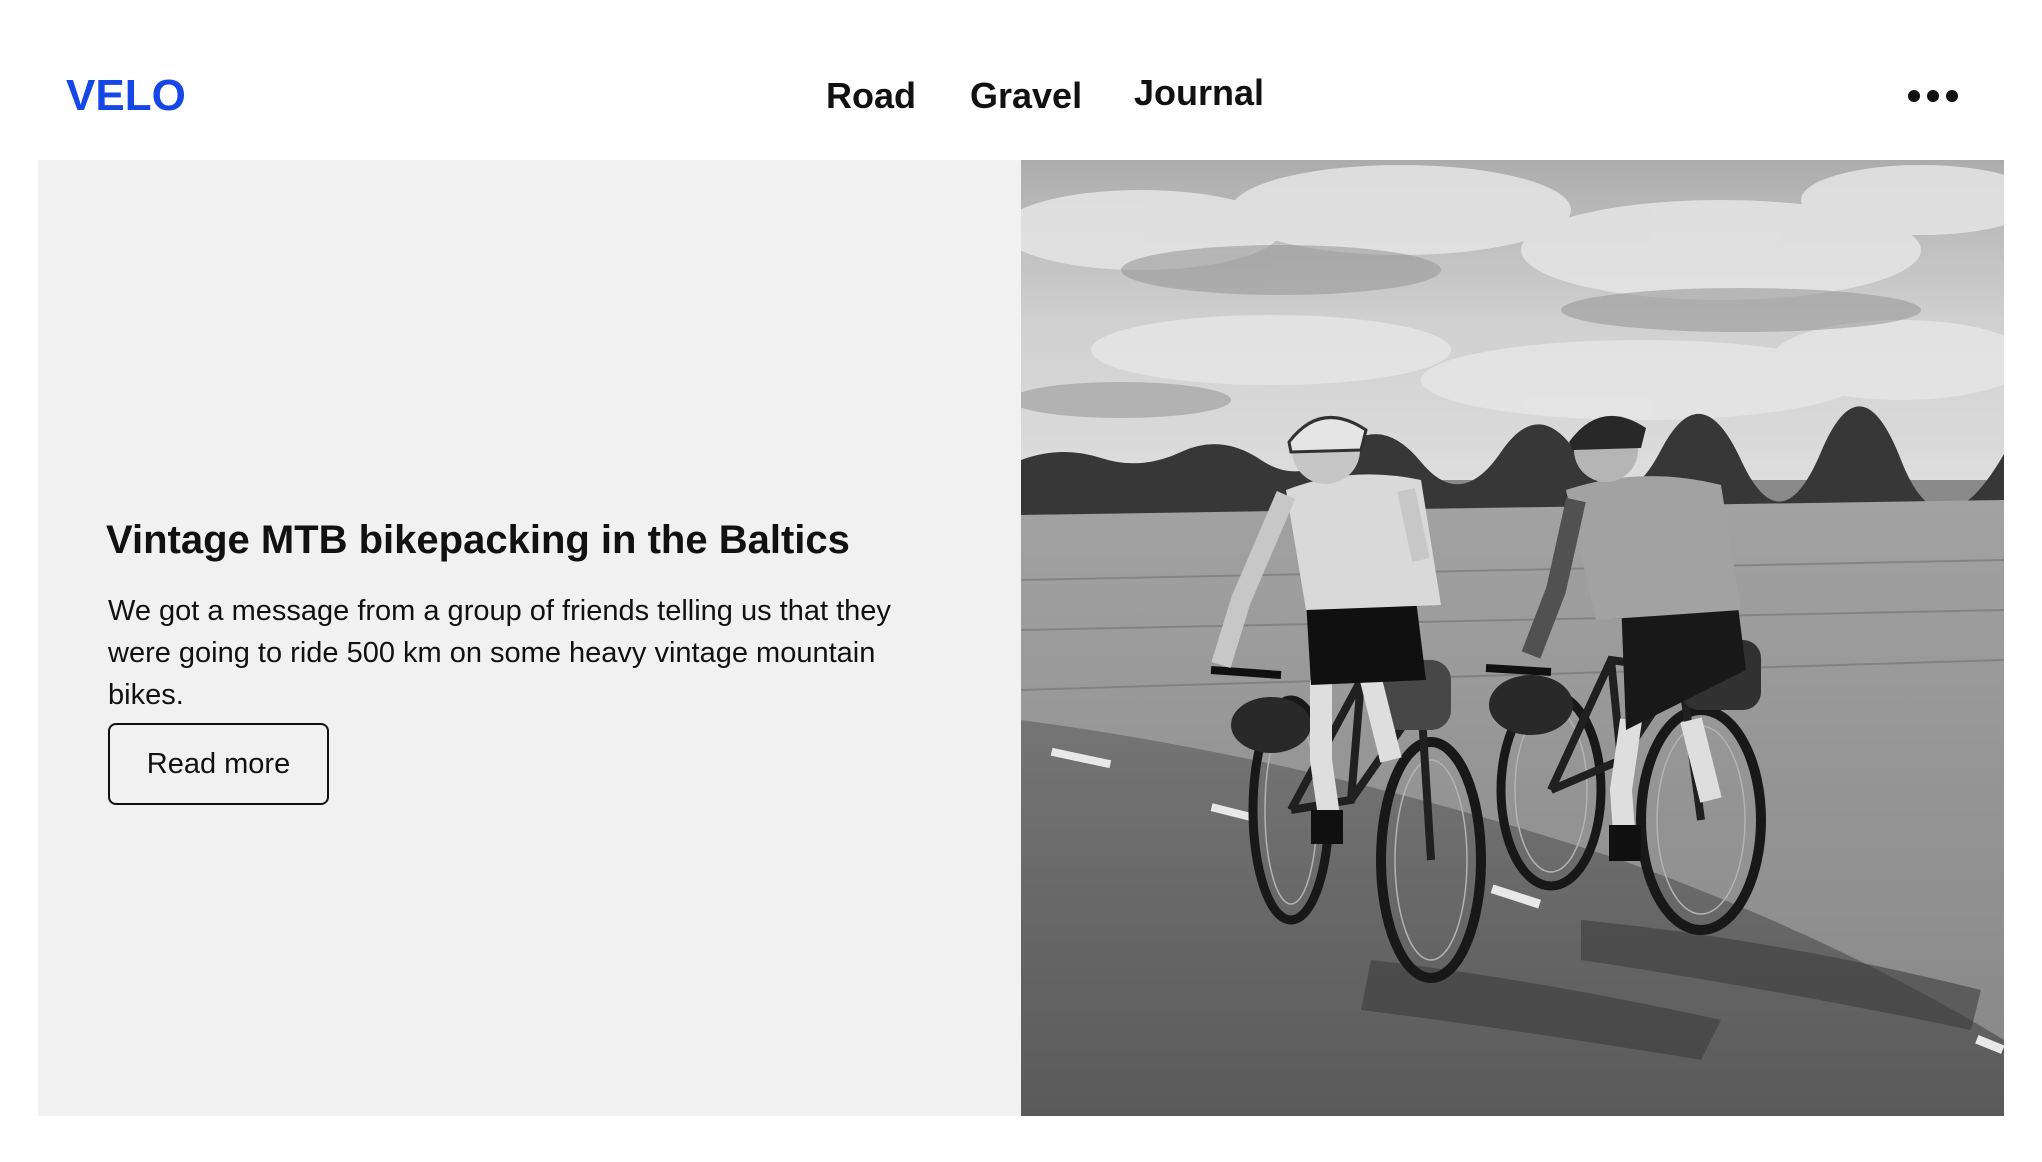  What do you see at coordinates (1026, 96) in the screenshot?
I see `nav-item-gravel: Gravel` at bounding box center [1026, 96].